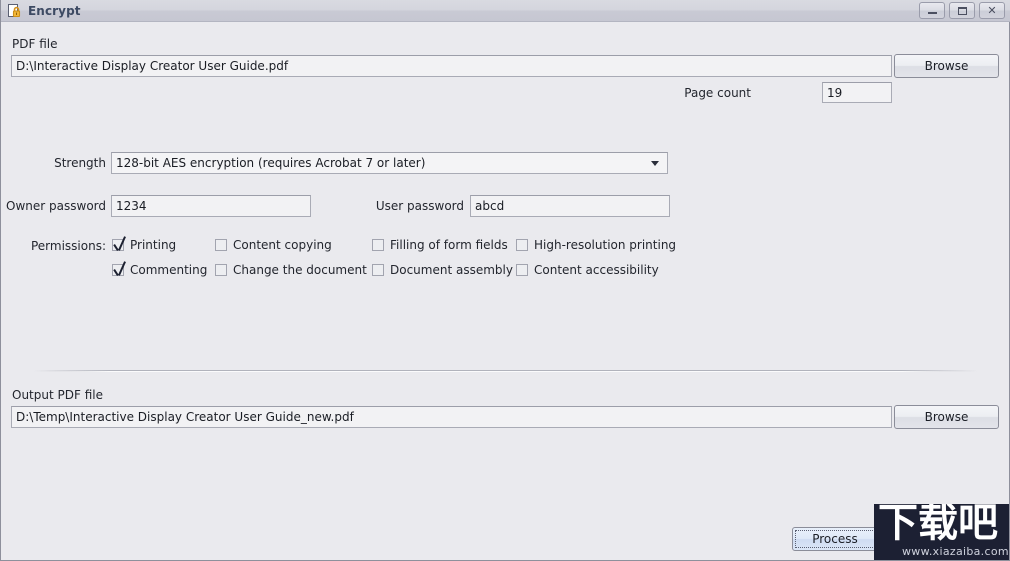  I want to click on permission-checkbox-document-assembly: Document assembly, so click(442, 270).